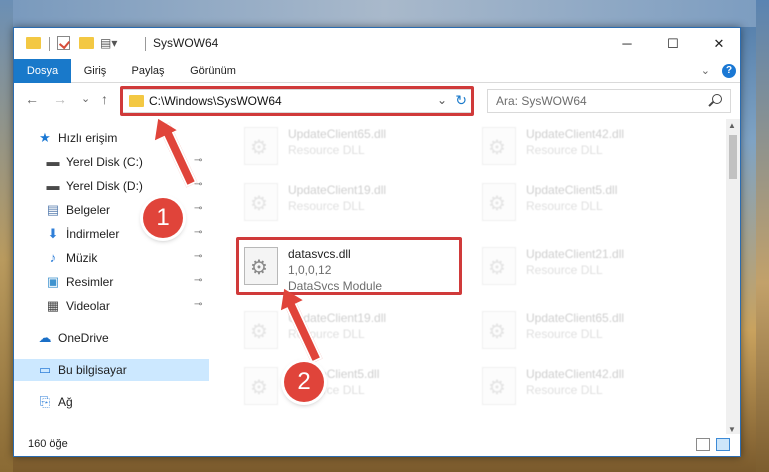  What do you see at coordinates (703, 444) in the screenshot?
I see `details-view-button` at bounding box center [703, 444].